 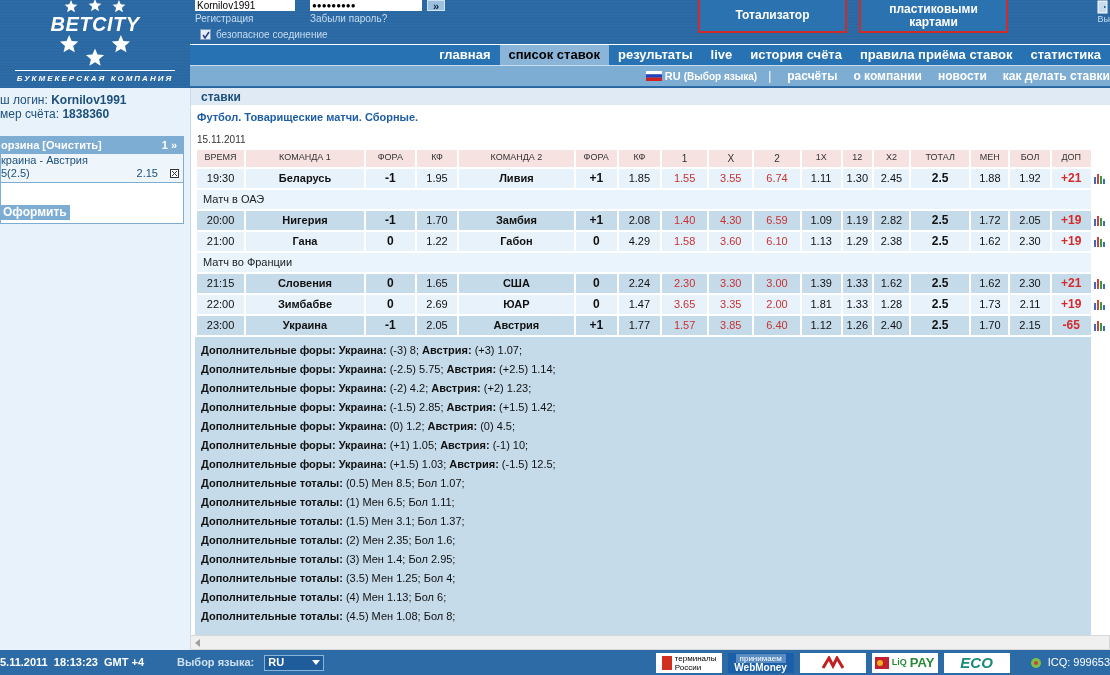 I want to click on table-cell: 1.12, so click(x=821, y=325).